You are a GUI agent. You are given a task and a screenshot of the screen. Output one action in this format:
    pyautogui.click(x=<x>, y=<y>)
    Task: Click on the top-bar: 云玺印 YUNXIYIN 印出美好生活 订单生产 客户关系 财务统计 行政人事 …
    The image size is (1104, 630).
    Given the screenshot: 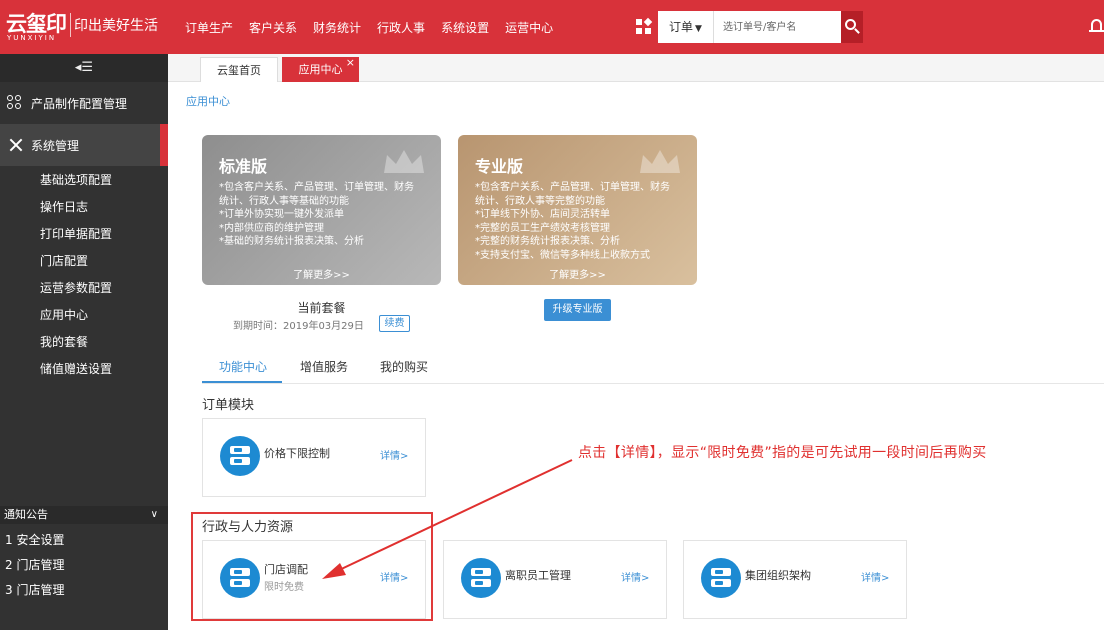 What is the action you would take?
    pyautogui.click(x=552, y=27)
    